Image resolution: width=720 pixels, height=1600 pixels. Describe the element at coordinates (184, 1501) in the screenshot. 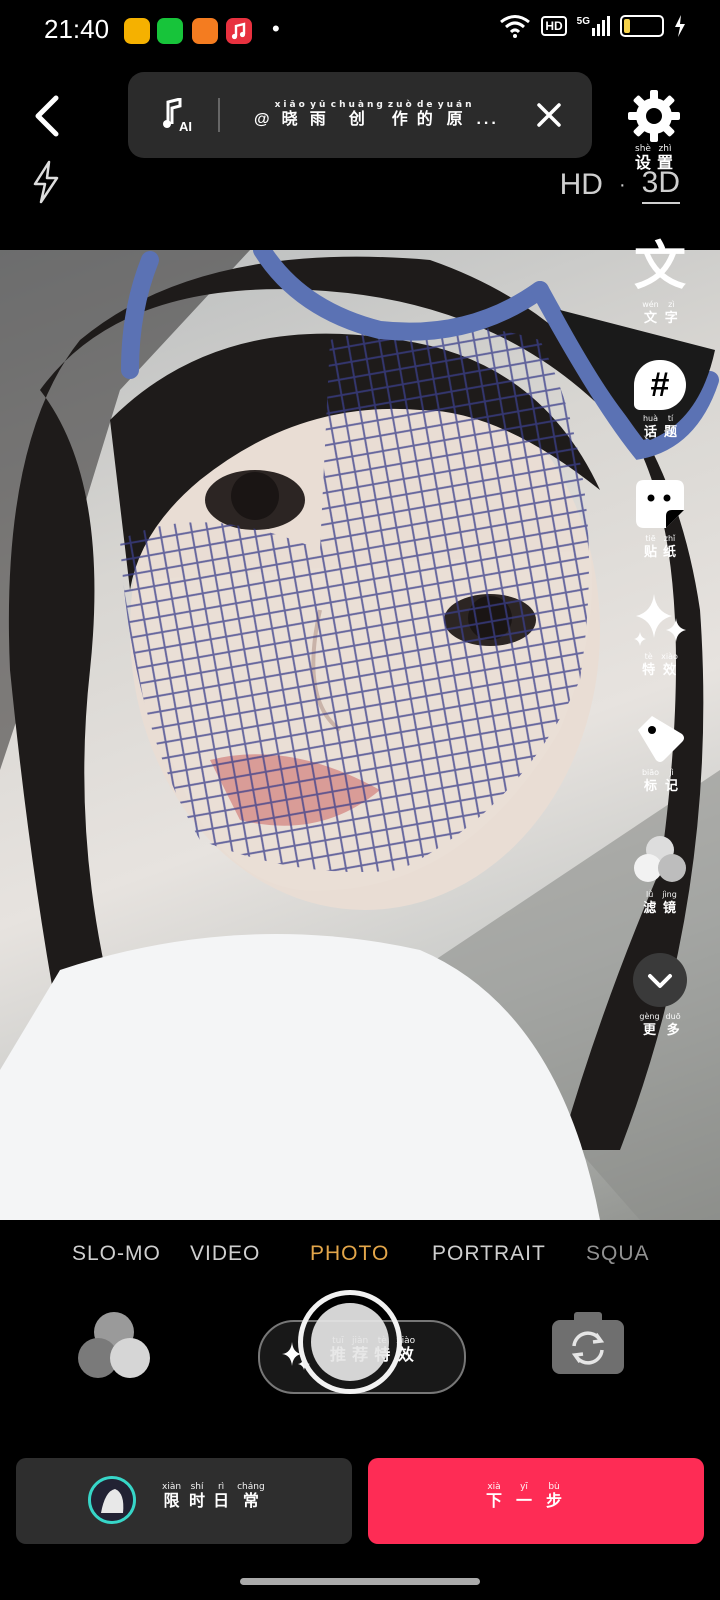

I see `daily-story-button: xiàn 限 shí 时 rì 日 cháng 常` at that location.